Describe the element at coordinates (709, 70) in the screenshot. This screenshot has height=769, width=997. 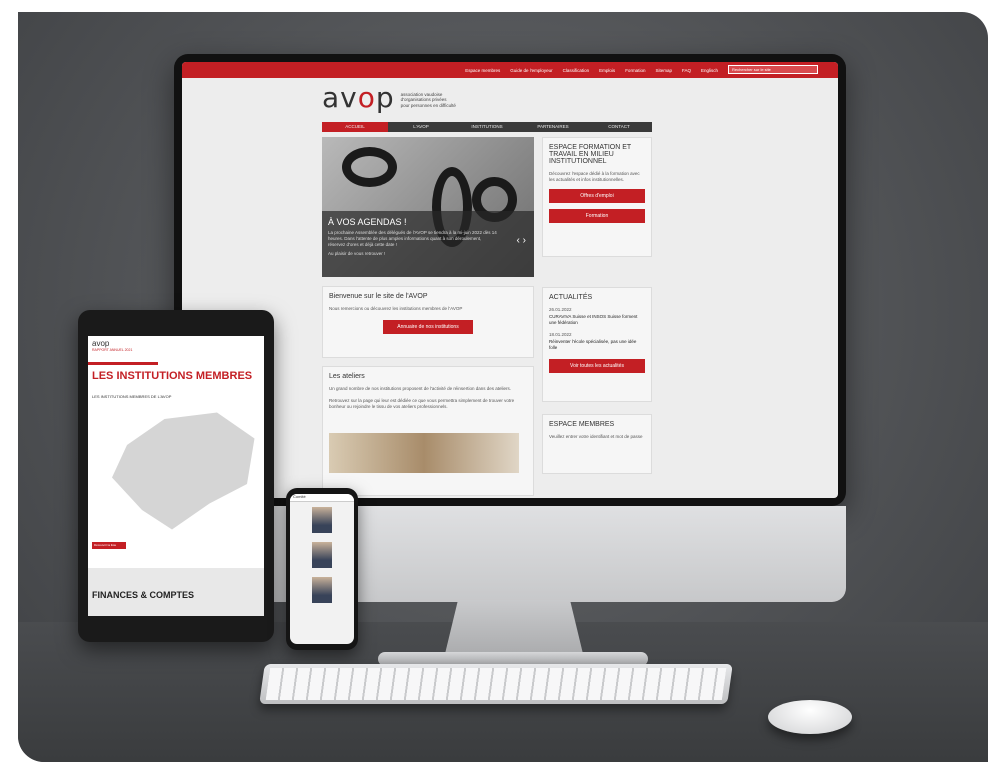
I see `top-link: Englisch` at that location.